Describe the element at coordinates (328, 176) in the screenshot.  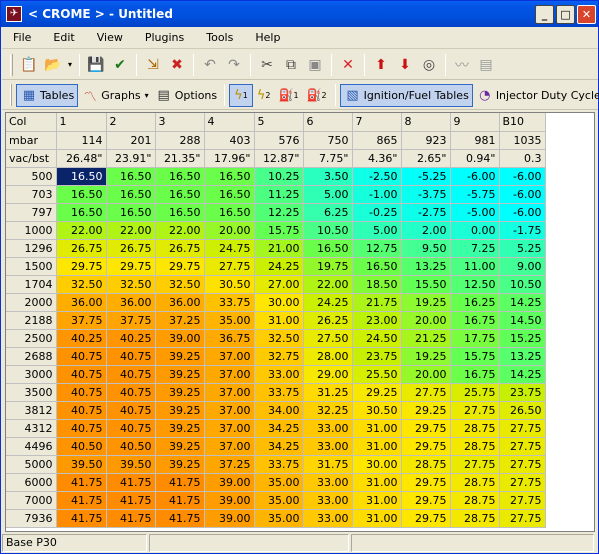
I see `table-cell: 3.50` at that location.